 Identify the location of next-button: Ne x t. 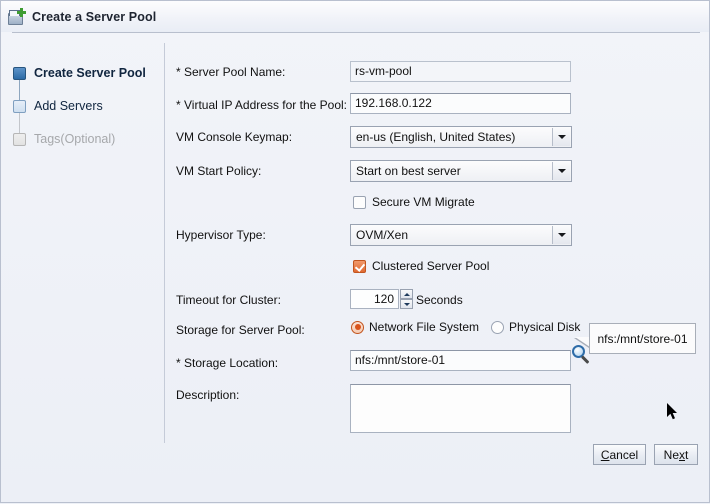
(676, 454).